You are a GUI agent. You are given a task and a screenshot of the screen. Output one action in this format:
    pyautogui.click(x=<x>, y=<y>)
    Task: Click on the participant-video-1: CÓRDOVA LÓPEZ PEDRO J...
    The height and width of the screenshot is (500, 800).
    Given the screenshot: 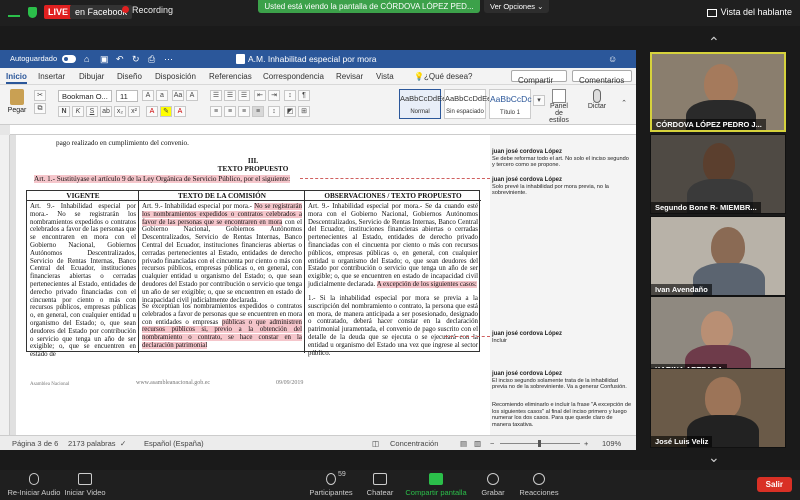 What is the action you would take?
    pyautogui.click(x=718, y=92)
    